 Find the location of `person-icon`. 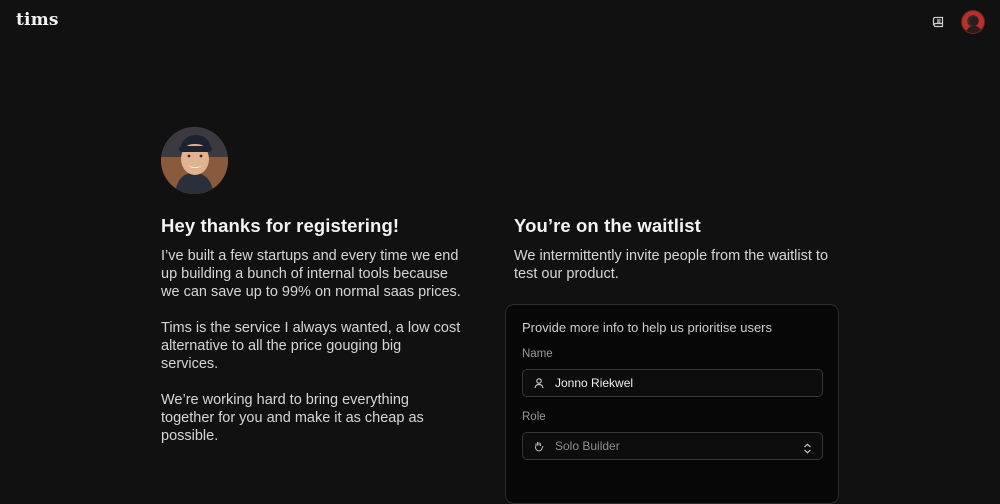

person-icon is located at coordinates (539, 383).